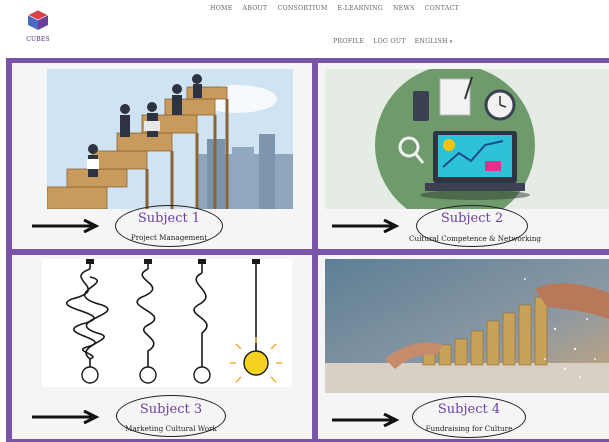  What do you see at coordinates (442, 8) in the screenshot?
I see `nav-contact: CONTACT` at bounding box center [442, 8].